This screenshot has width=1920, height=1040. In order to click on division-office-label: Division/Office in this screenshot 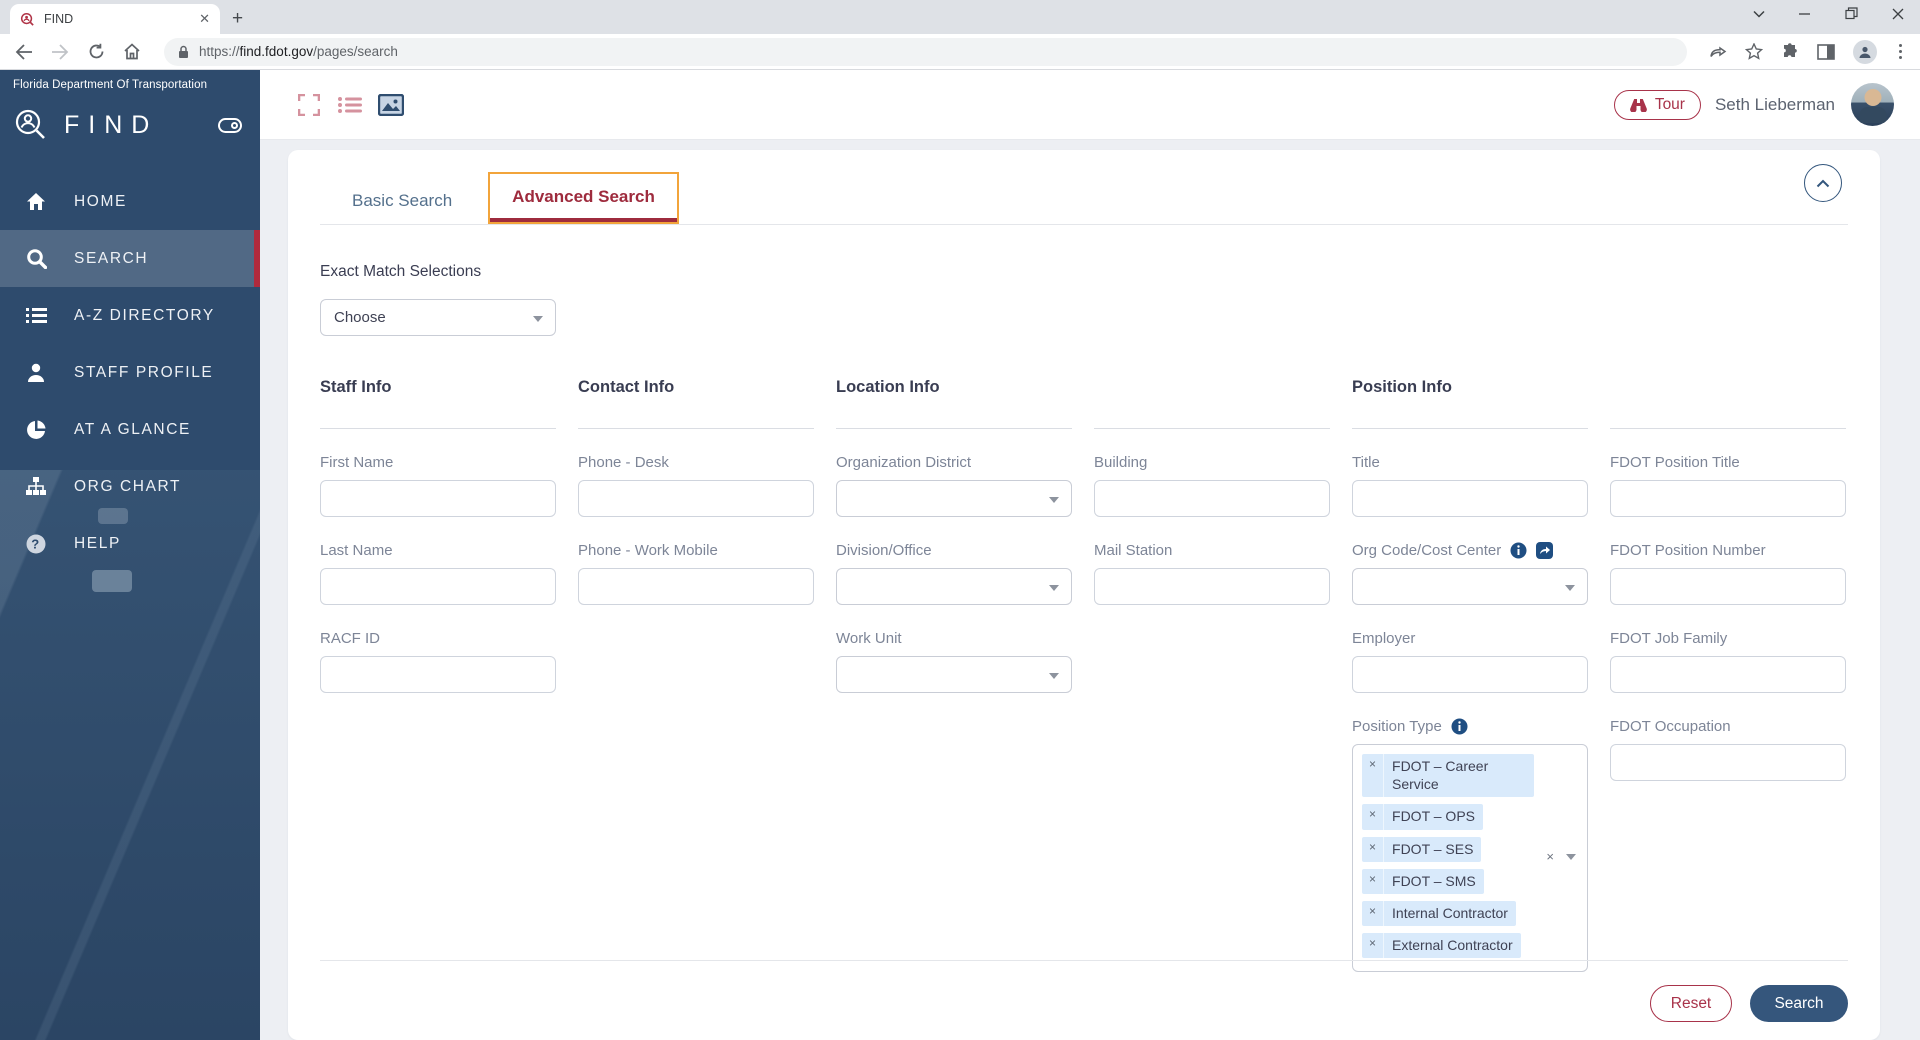, I will do `click(884, 550)`.